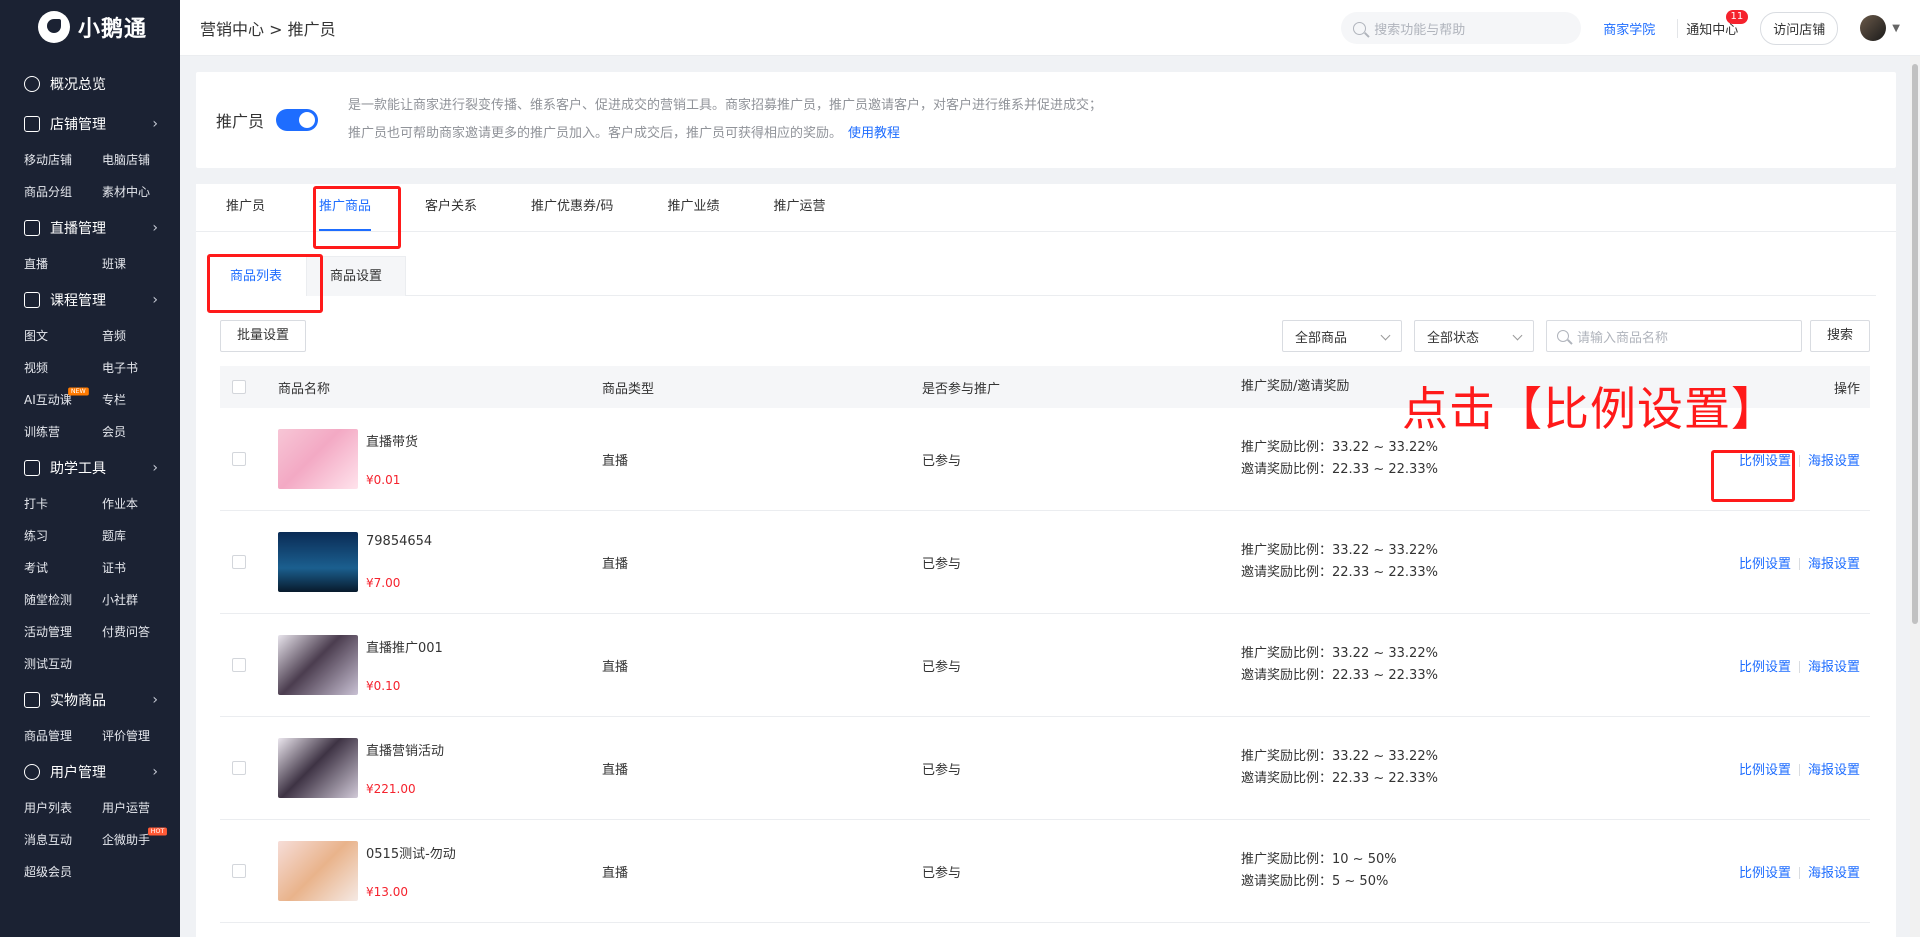 The image size is (1920, 937). What do you see at coordinates (581, 207) in the screenshot?
I see `tab-promo-coupon: 推广优惠券/码` at bounding box center [581, 207].